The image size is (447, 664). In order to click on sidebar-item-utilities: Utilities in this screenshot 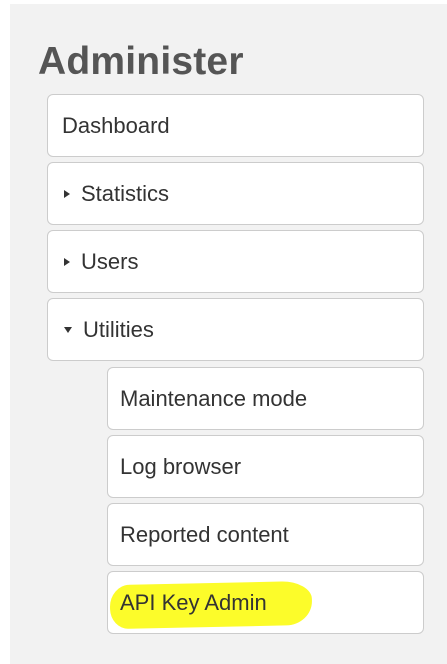, I will do `click(235, 329)`.